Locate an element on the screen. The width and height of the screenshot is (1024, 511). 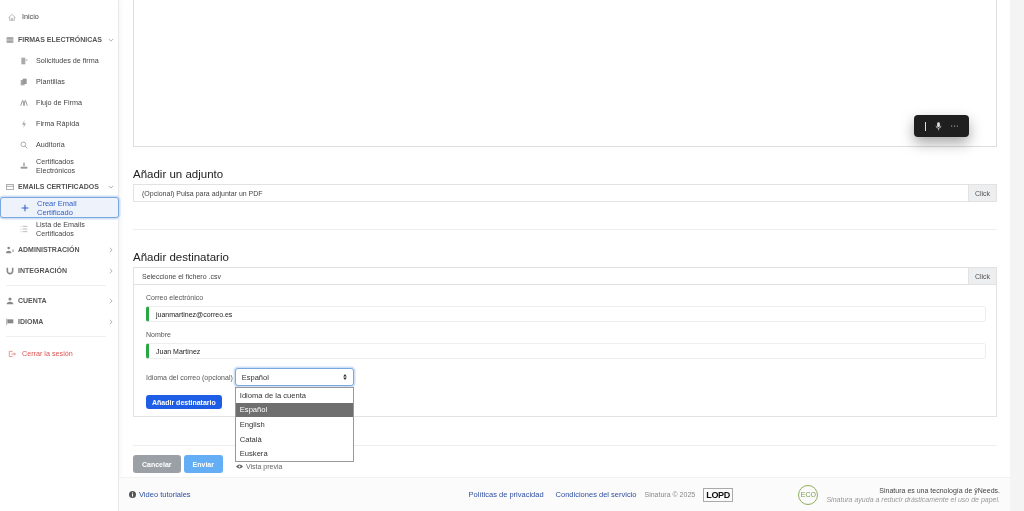
info-icon is located at coordinates (132, 494).